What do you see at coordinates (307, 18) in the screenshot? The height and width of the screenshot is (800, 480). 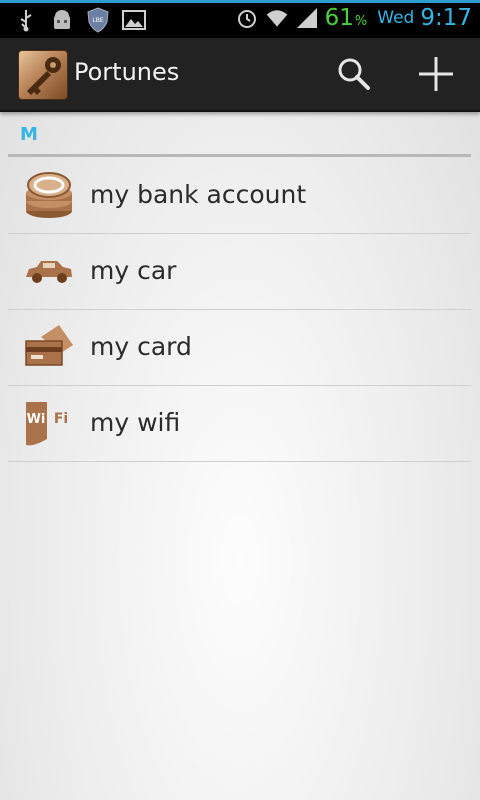 I see `signal-icon` at bounding box center [307, 18].